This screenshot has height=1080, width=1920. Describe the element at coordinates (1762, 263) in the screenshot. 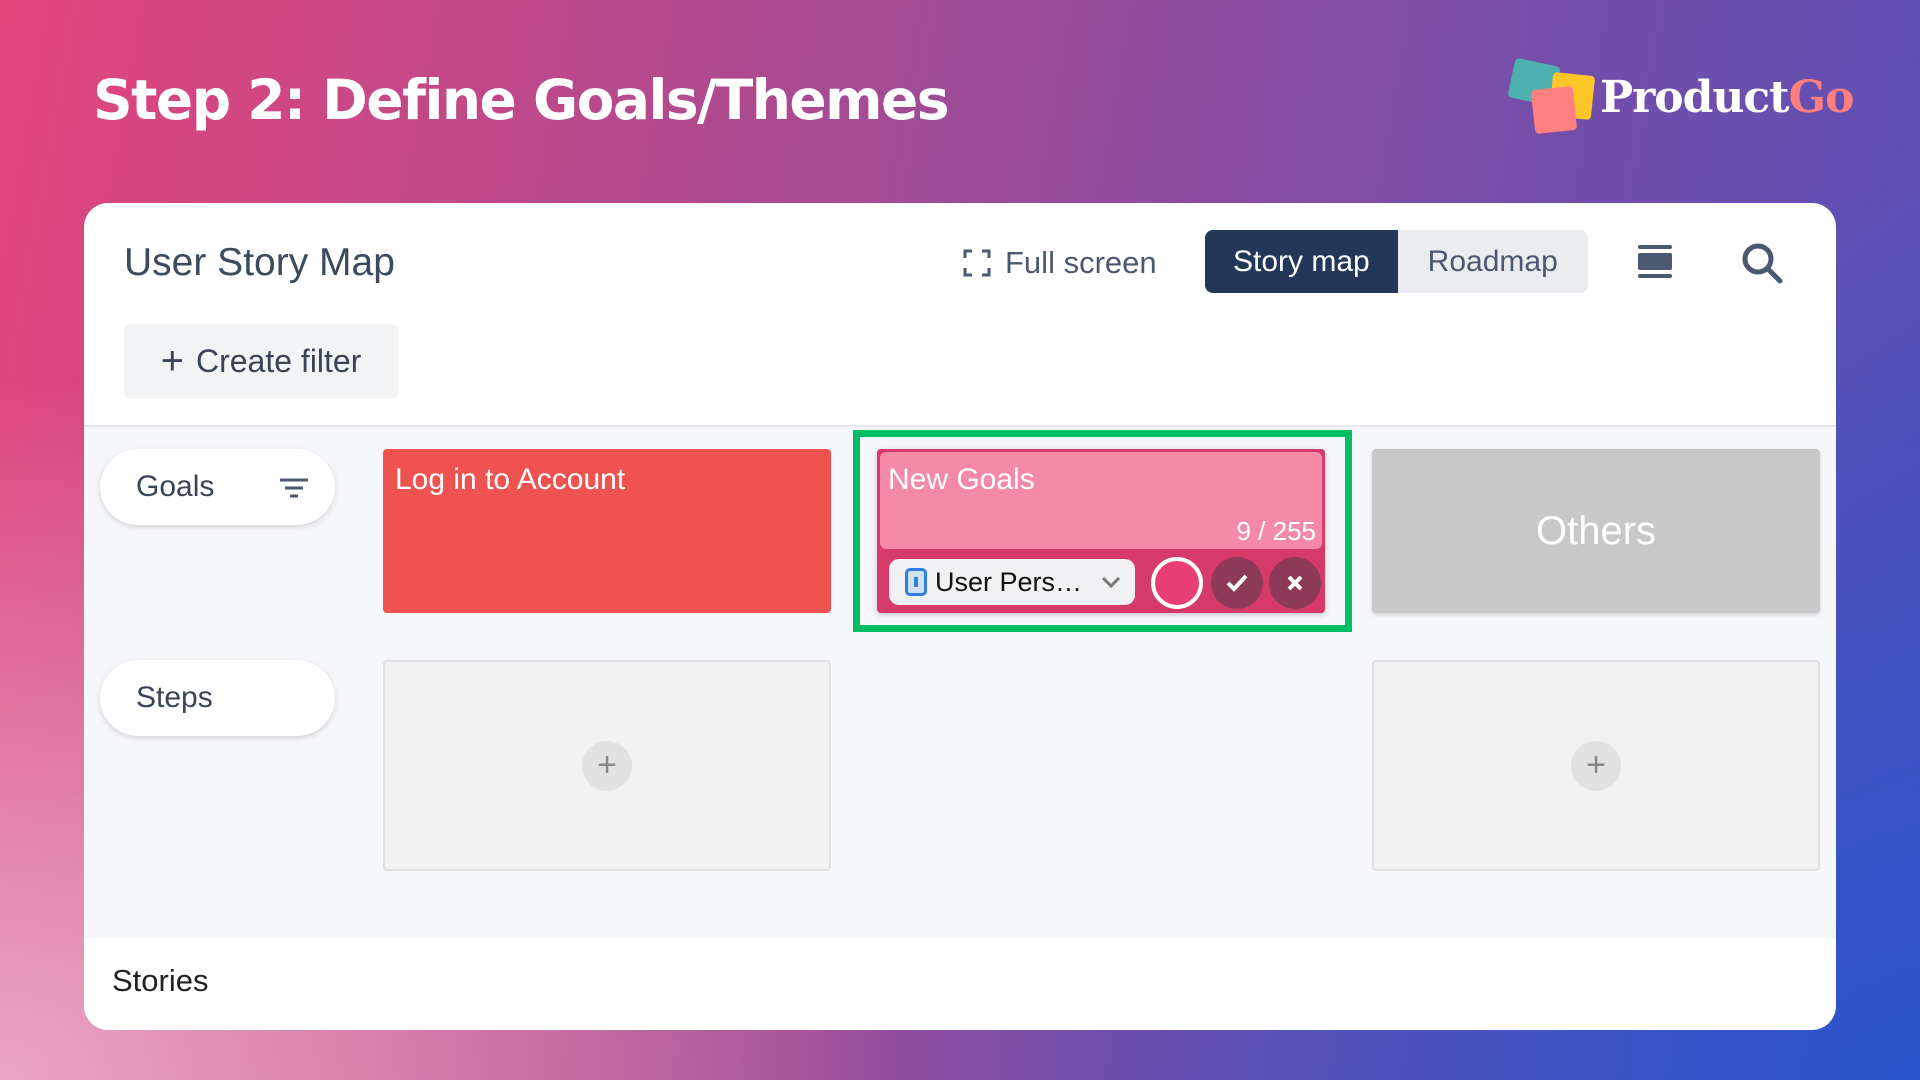

I see `search-icon` at that location.